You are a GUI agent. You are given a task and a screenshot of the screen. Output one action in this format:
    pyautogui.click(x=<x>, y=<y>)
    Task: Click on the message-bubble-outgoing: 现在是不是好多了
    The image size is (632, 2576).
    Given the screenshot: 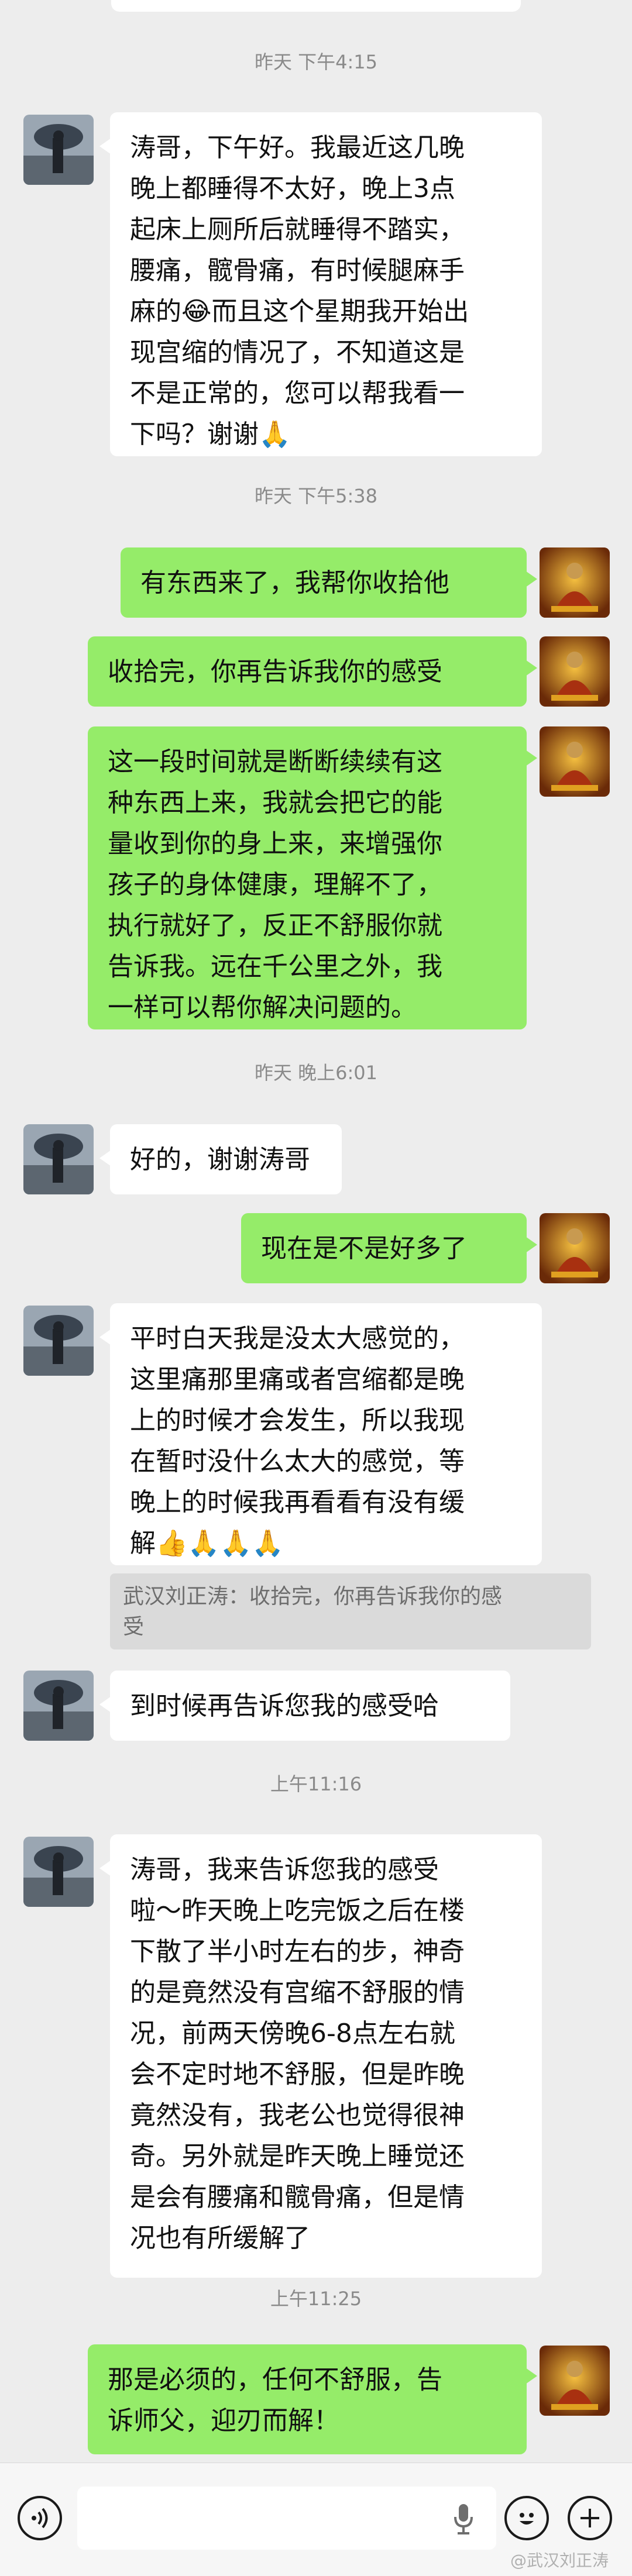 What is the action you would take?
    pyautogui.click(x=389, y=1248)
    